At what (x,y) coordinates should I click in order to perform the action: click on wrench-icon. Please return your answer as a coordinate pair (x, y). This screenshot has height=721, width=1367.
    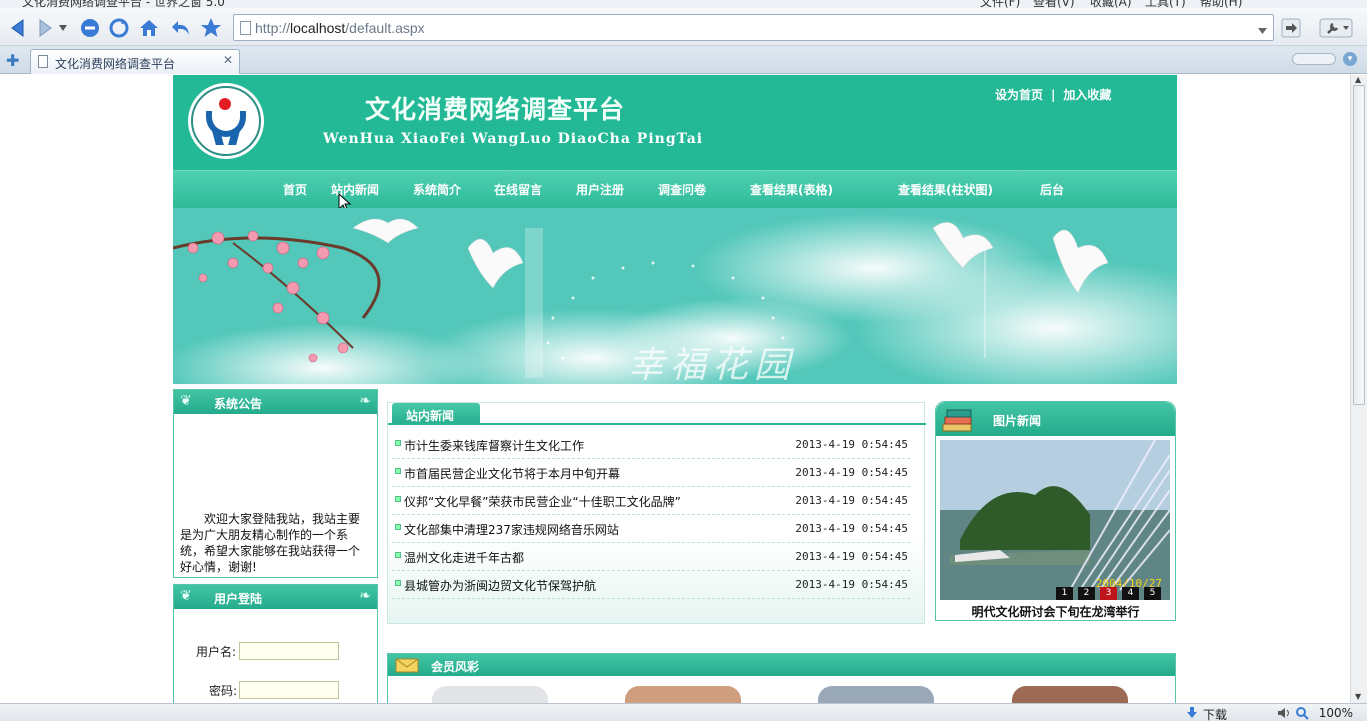
    Looking at the image, I should click on (1336, 28).